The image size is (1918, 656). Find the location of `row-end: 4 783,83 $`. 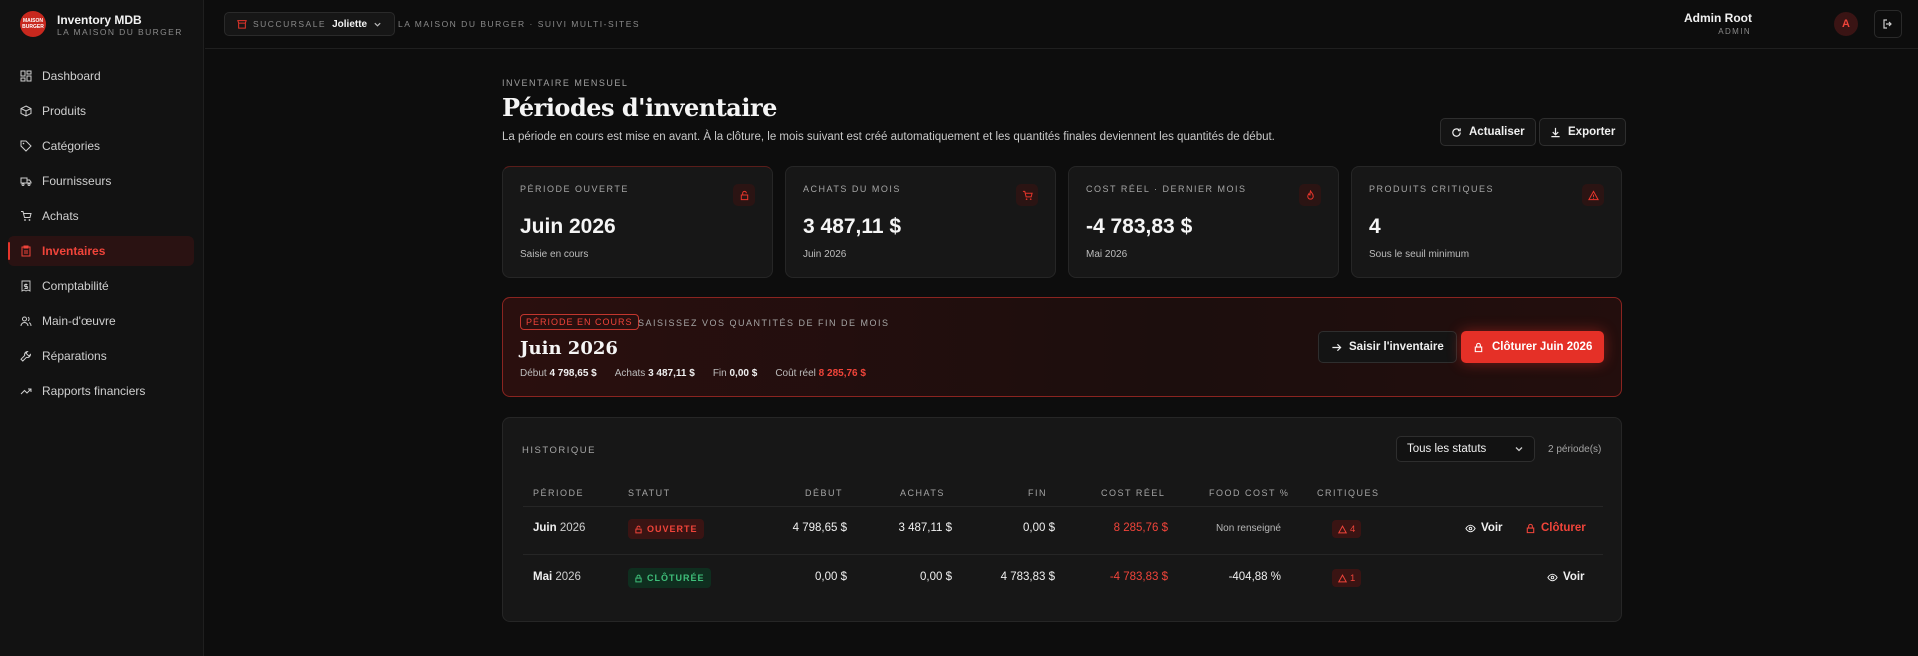

row-end: 4 783,83 $ is located at coordinates (1027, 577).